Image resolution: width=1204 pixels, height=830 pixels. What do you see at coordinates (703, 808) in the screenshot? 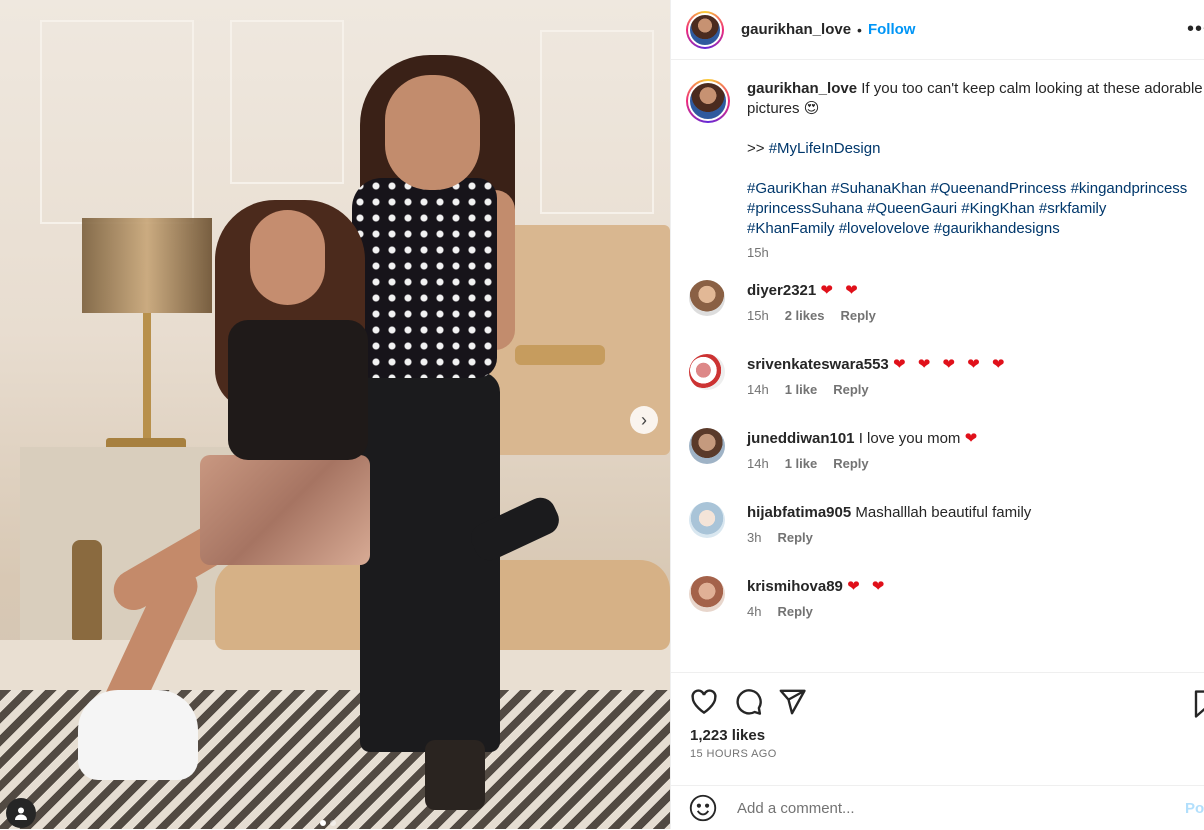
I see `emoji-icon` at bounding box center [703, 808].